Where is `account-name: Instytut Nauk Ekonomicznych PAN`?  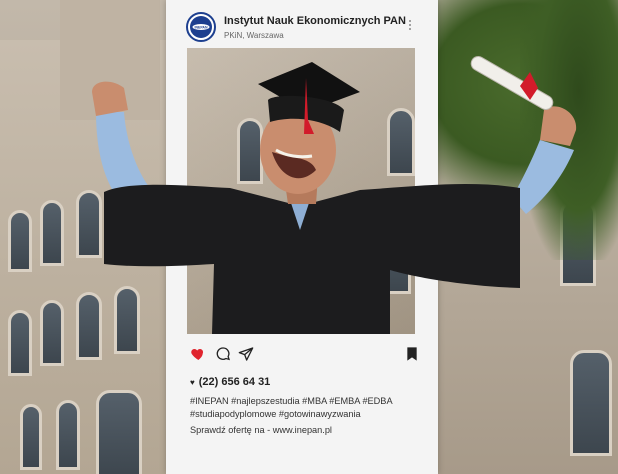 account-name: Instytut Nauk Ekonomicznych PAN is located at coordinates (315, 21).